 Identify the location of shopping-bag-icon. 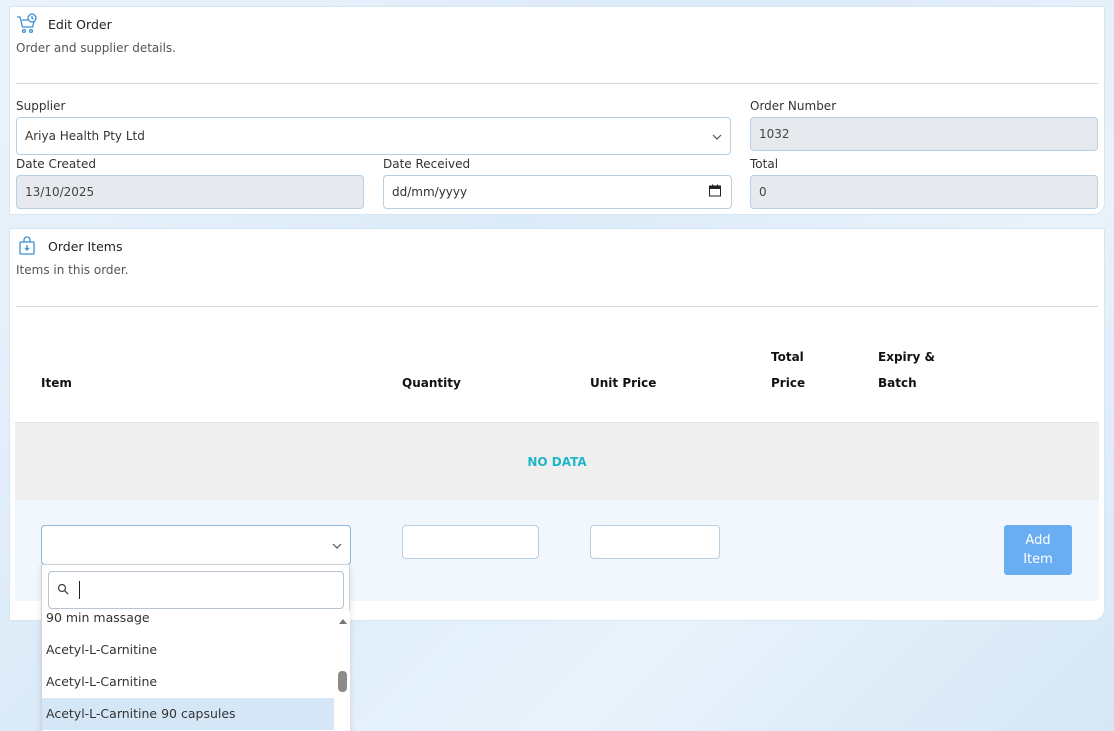
(27, 246).